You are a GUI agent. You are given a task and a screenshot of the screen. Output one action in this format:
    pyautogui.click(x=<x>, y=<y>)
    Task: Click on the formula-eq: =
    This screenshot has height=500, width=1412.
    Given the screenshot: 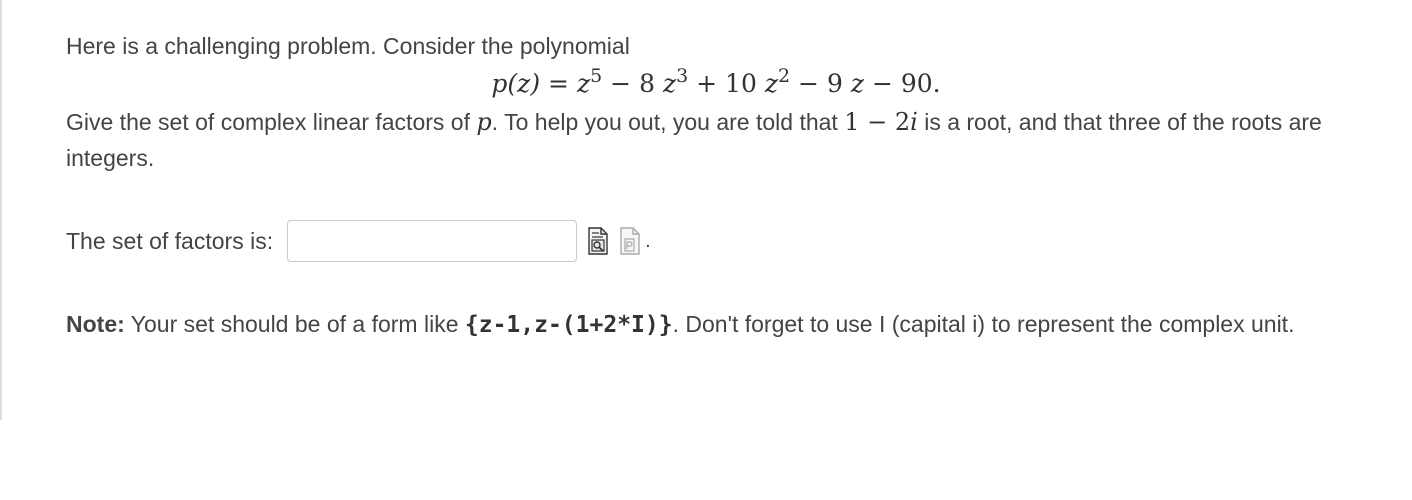 What is the action you would take?
    pyautogui.click(x=558, y=83)
    